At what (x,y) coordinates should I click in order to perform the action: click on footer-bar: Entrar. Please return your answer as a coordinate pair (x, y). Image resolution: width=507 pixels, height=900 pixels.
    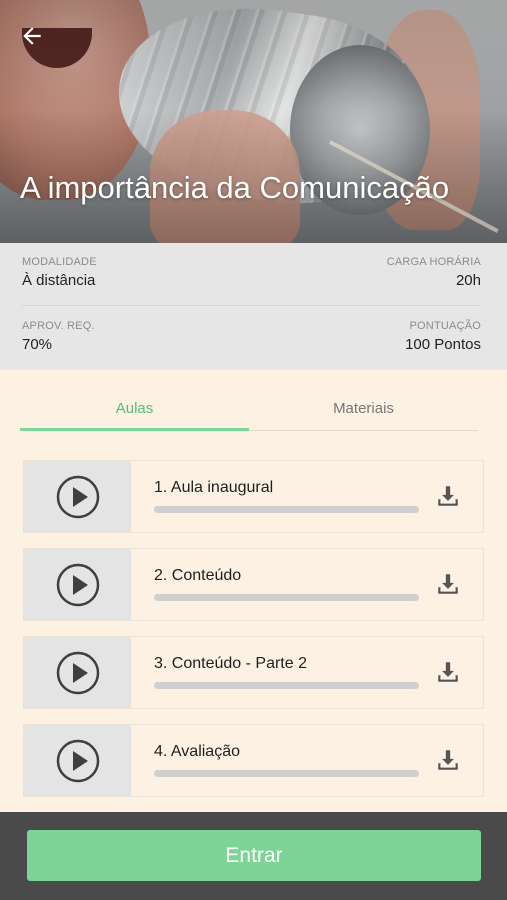
    Looking at the image, I should click on (253, 856).